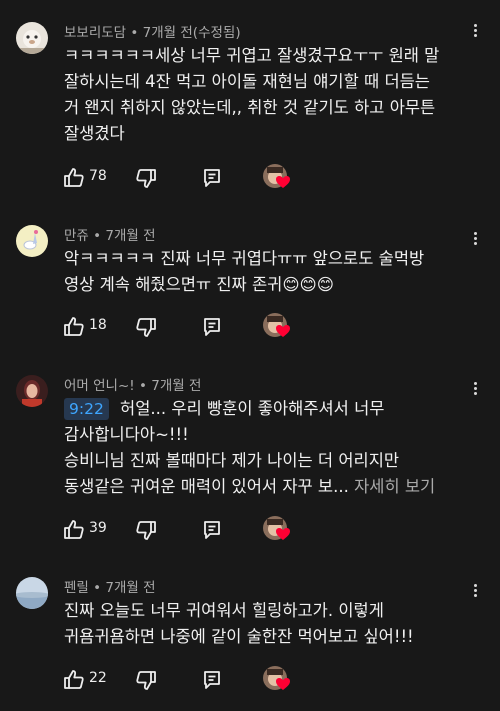  Describe the element at coordinates (192, 33) in the screenshot. I see `comment-time: 7개월 전(수정됨)` at that location.